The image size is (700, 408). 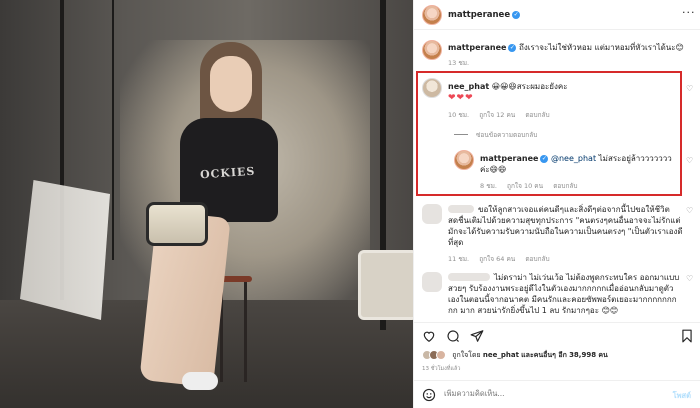 What do you see at coordinates (177, 224) in the screenshot?
I see `handbag` at bounding box center [177, 224].